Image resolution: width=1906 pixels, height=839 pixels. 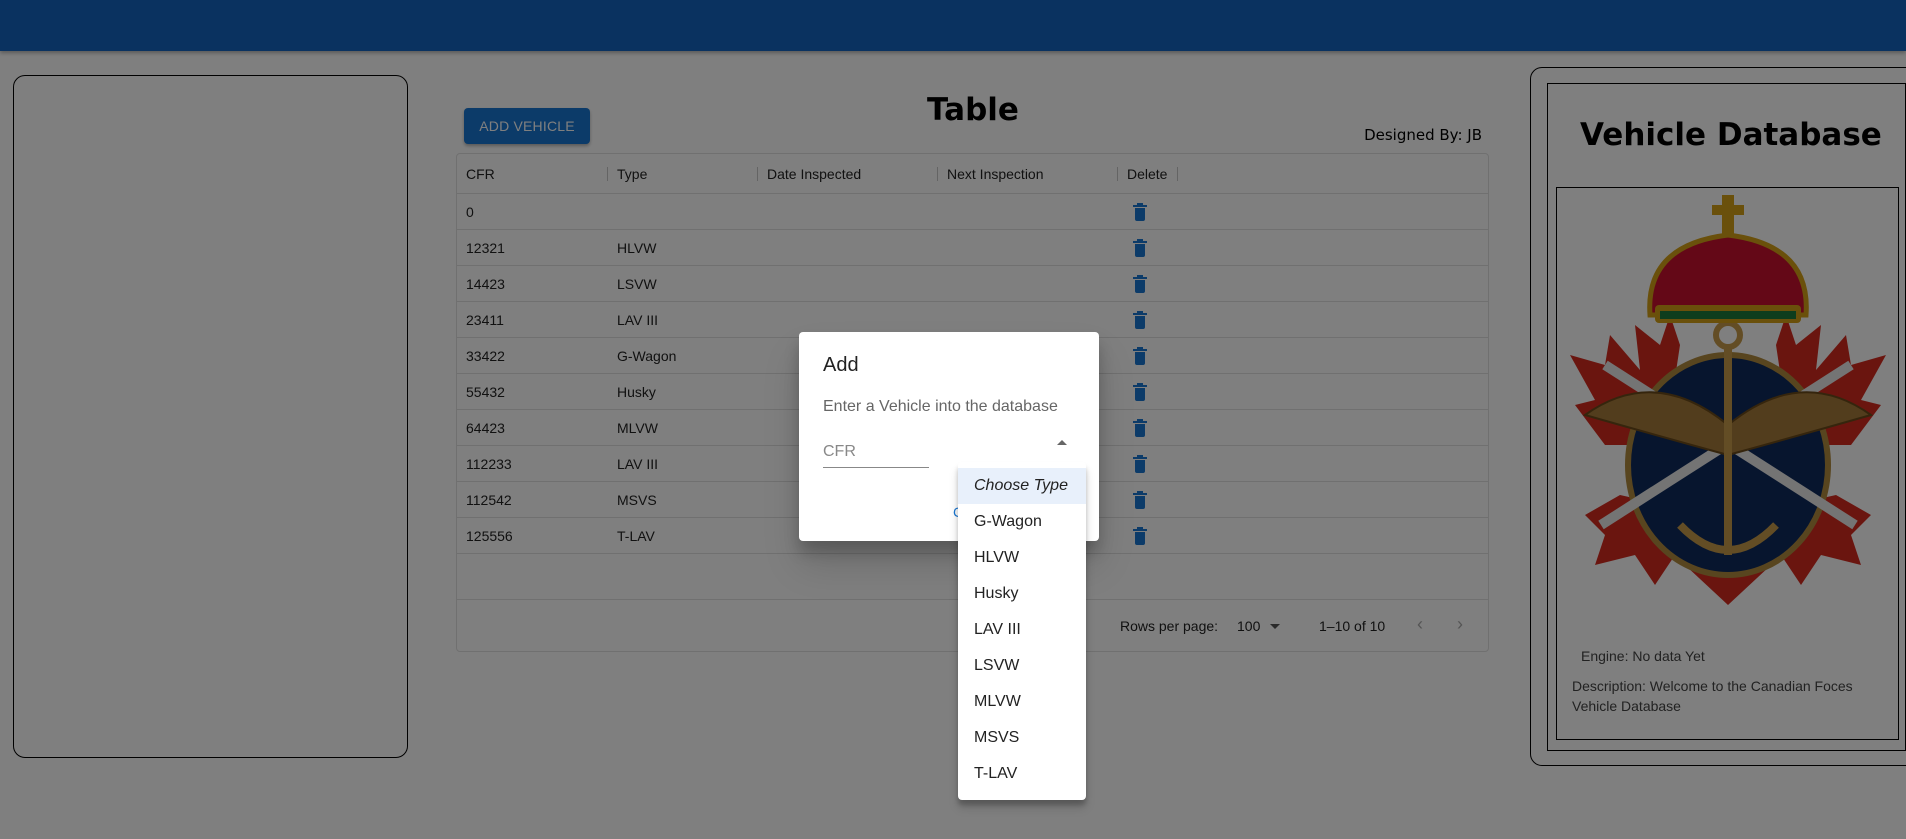 What do you see at coordinates (1022, 522) in the screenshot?
I see `type-option: G-Wagon` at bounding box center [1022, 522].